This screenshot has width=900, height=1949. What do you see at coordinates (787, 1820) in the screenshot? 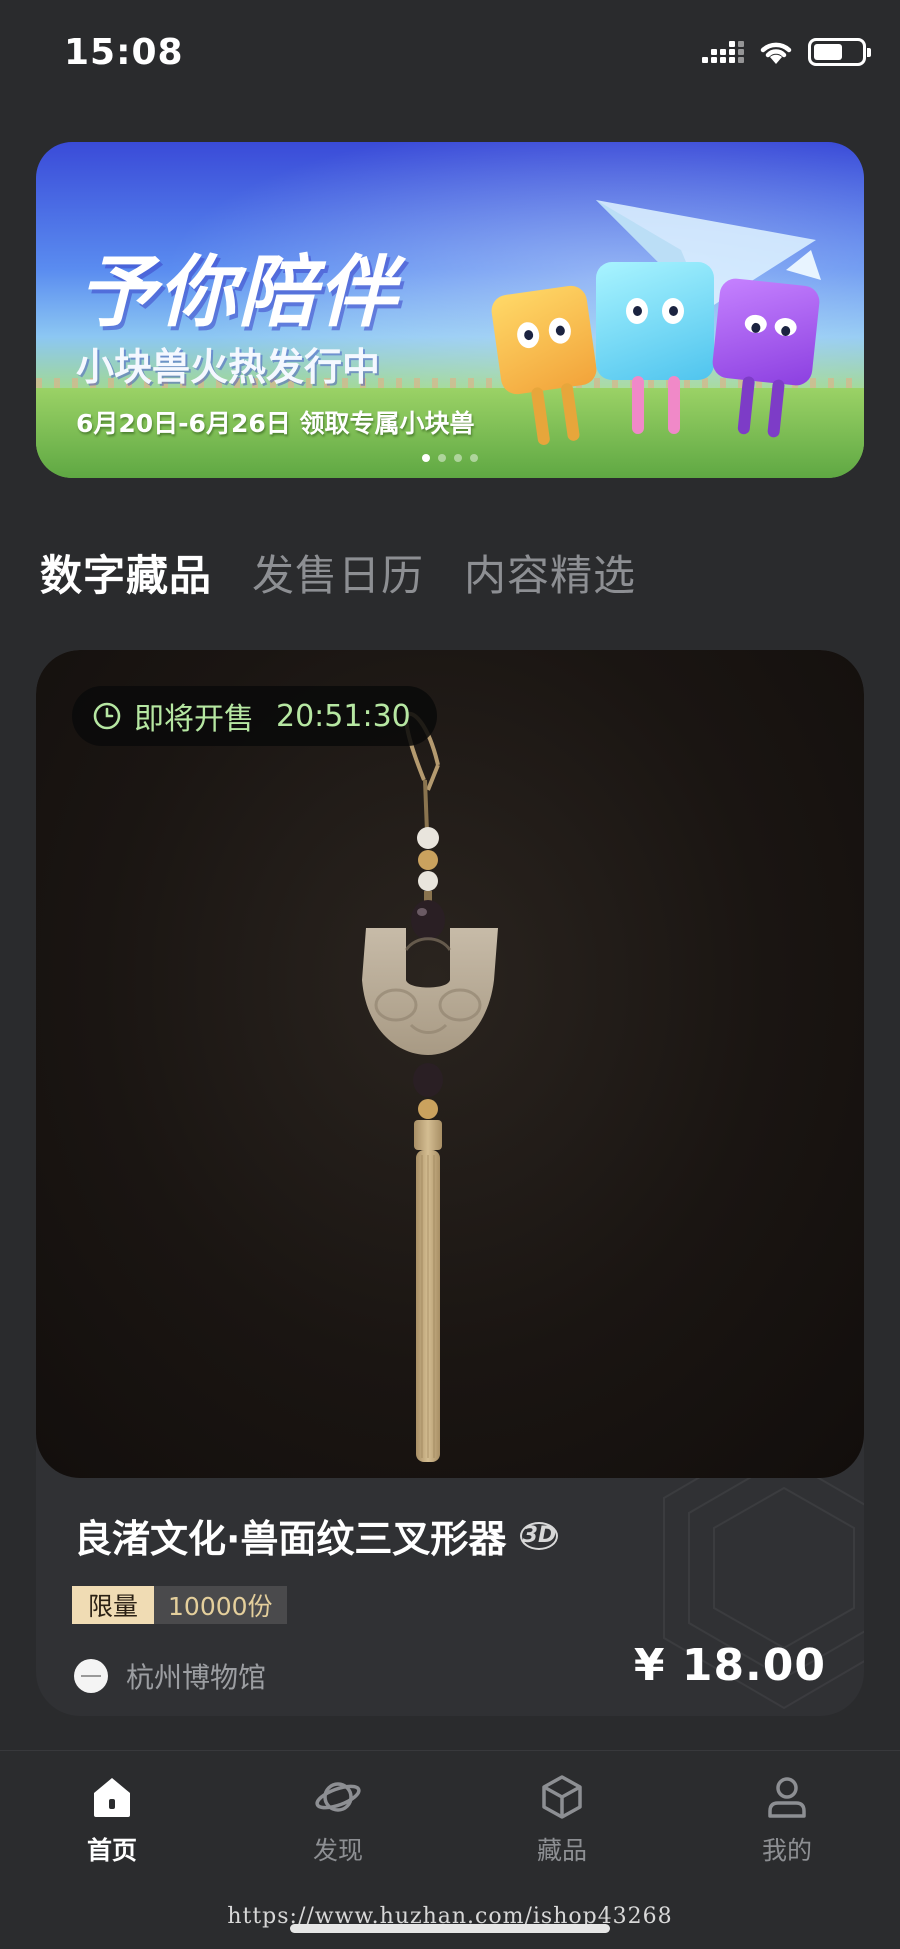
I see `nav-profile: 我的` at bounding box center [787, 1820].